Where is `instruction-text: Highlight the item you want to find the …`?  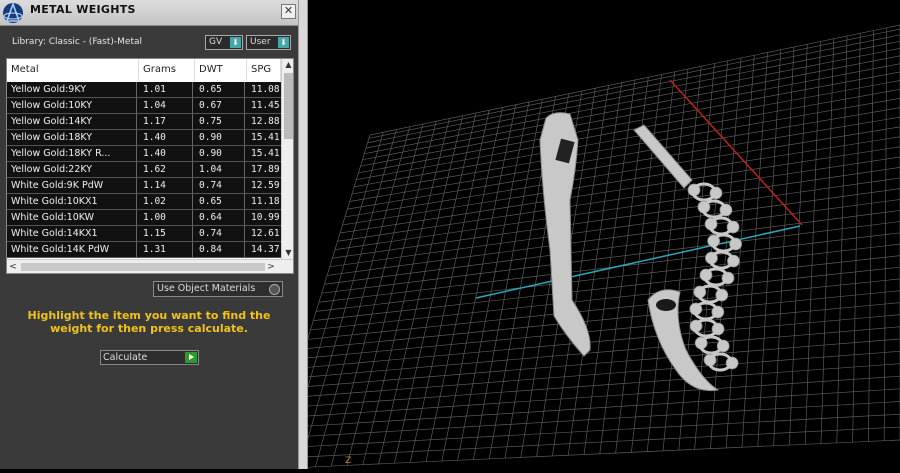 instruction-text: Highlight the item you want to find the … is located at coordinates (149, 322).